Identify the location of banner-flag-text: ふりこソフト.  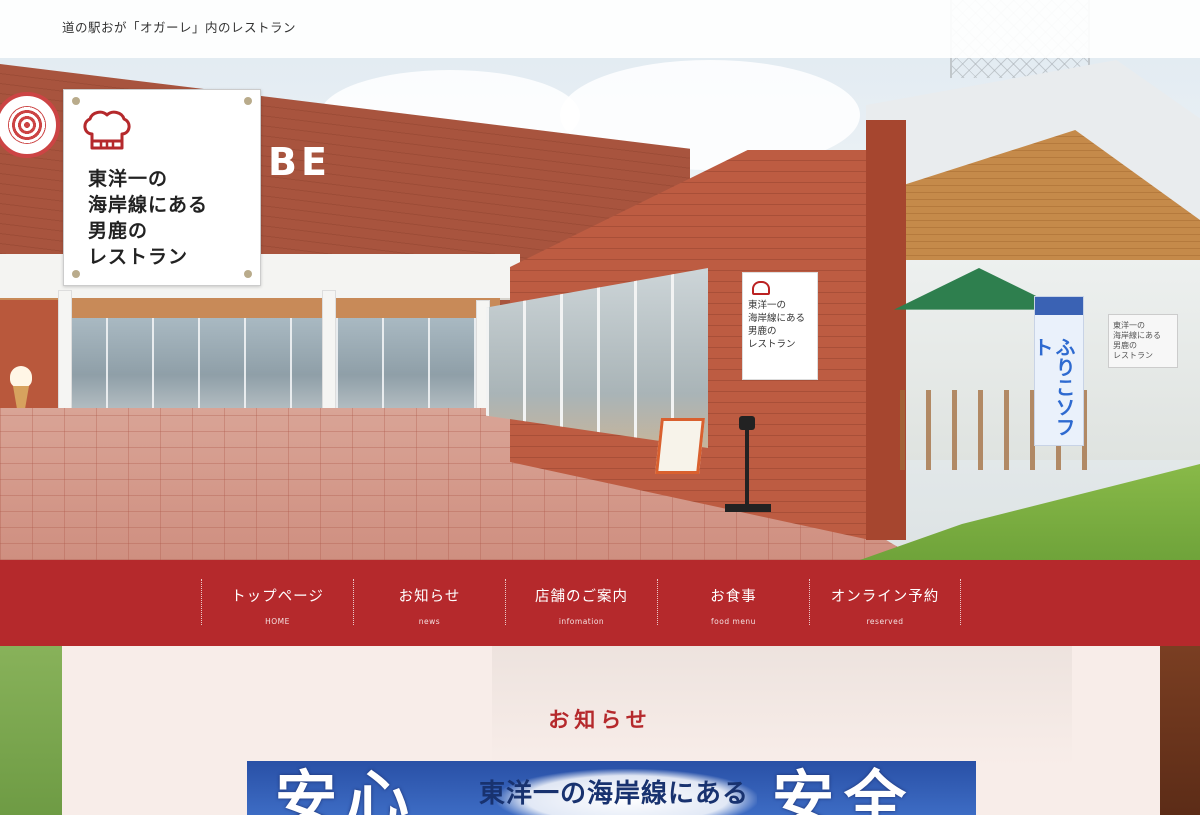
(1053, 387).